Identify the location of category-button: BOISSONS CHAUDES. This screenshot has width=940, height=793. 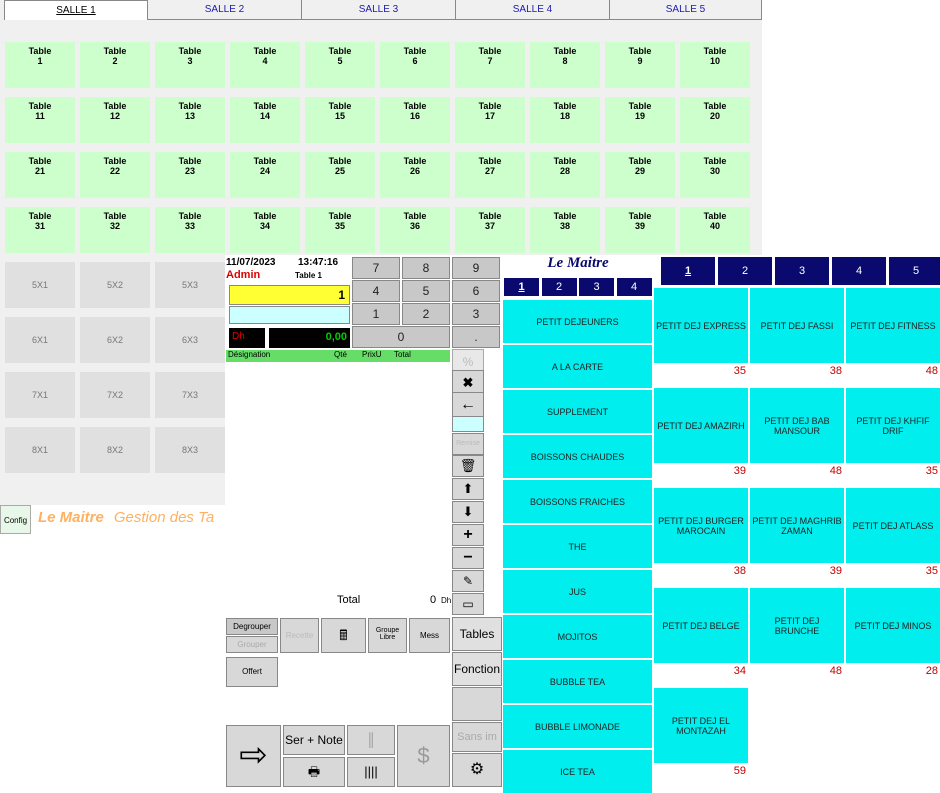
(577, 456).